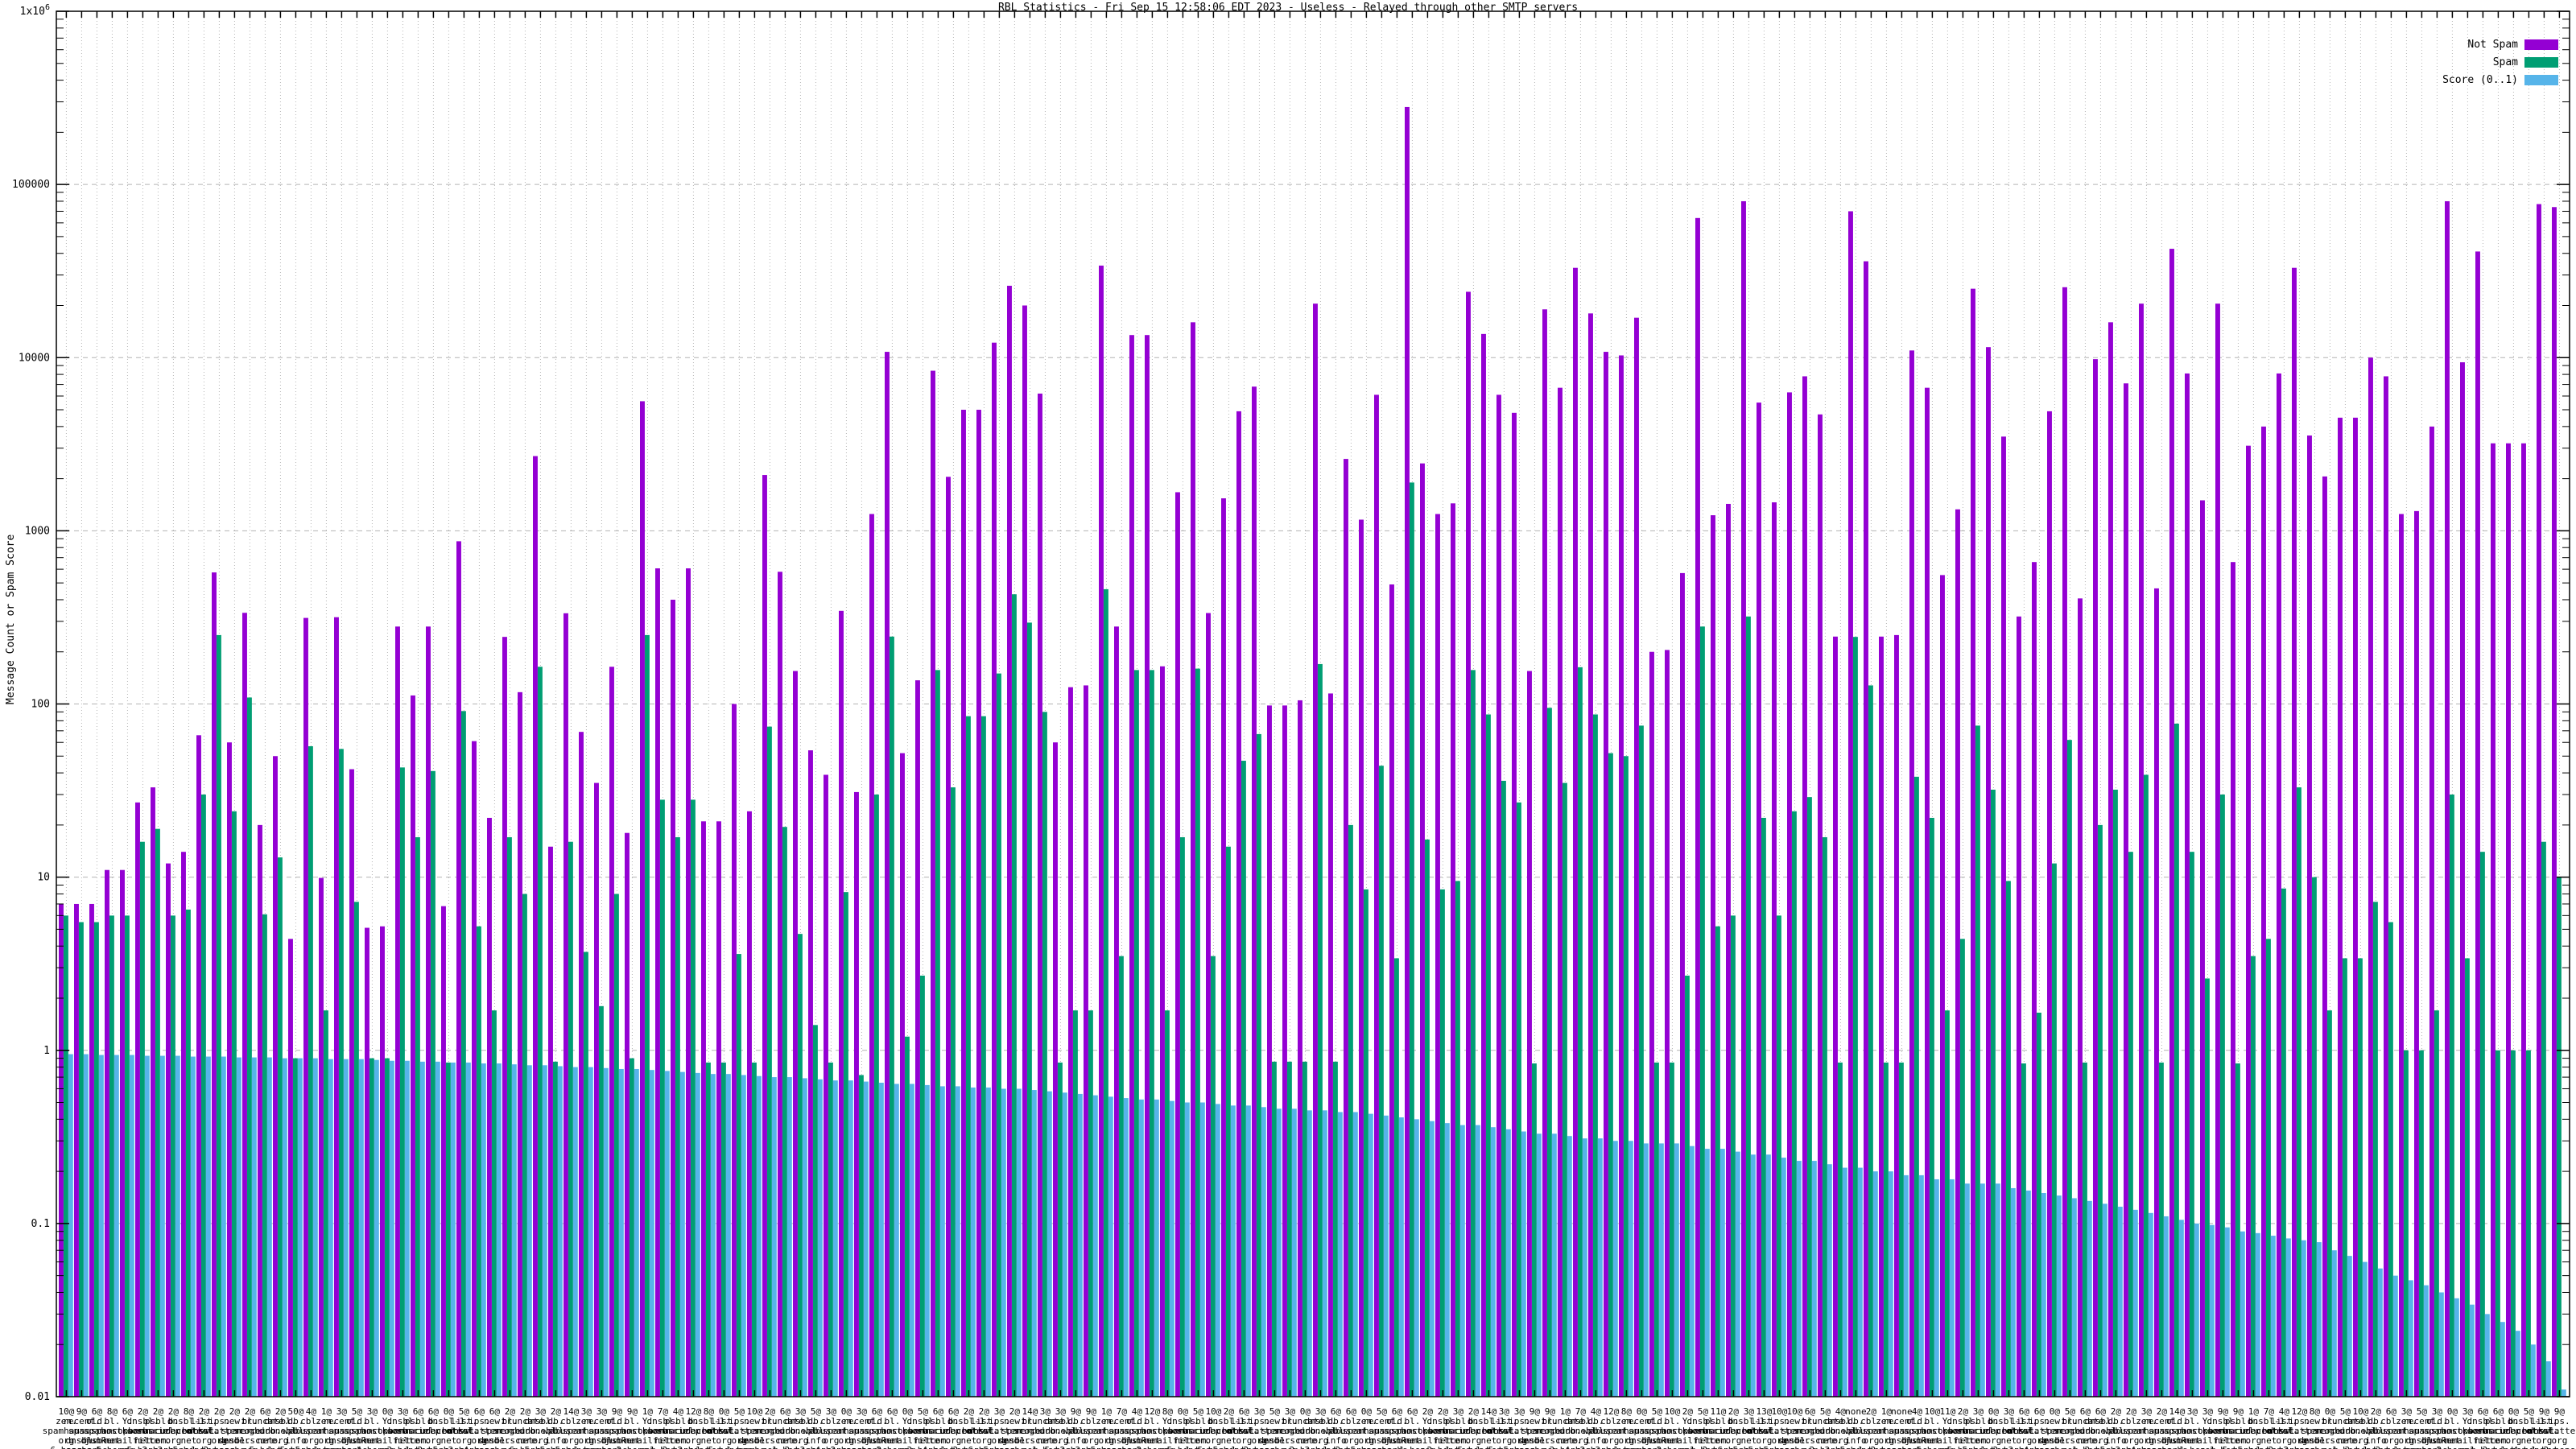 This screenshot has height=1449, width=2576. Describe the element at coordinates (2500, 44) in the screenshot. I see `legend-row-not-spam: Not Spam` at that location.